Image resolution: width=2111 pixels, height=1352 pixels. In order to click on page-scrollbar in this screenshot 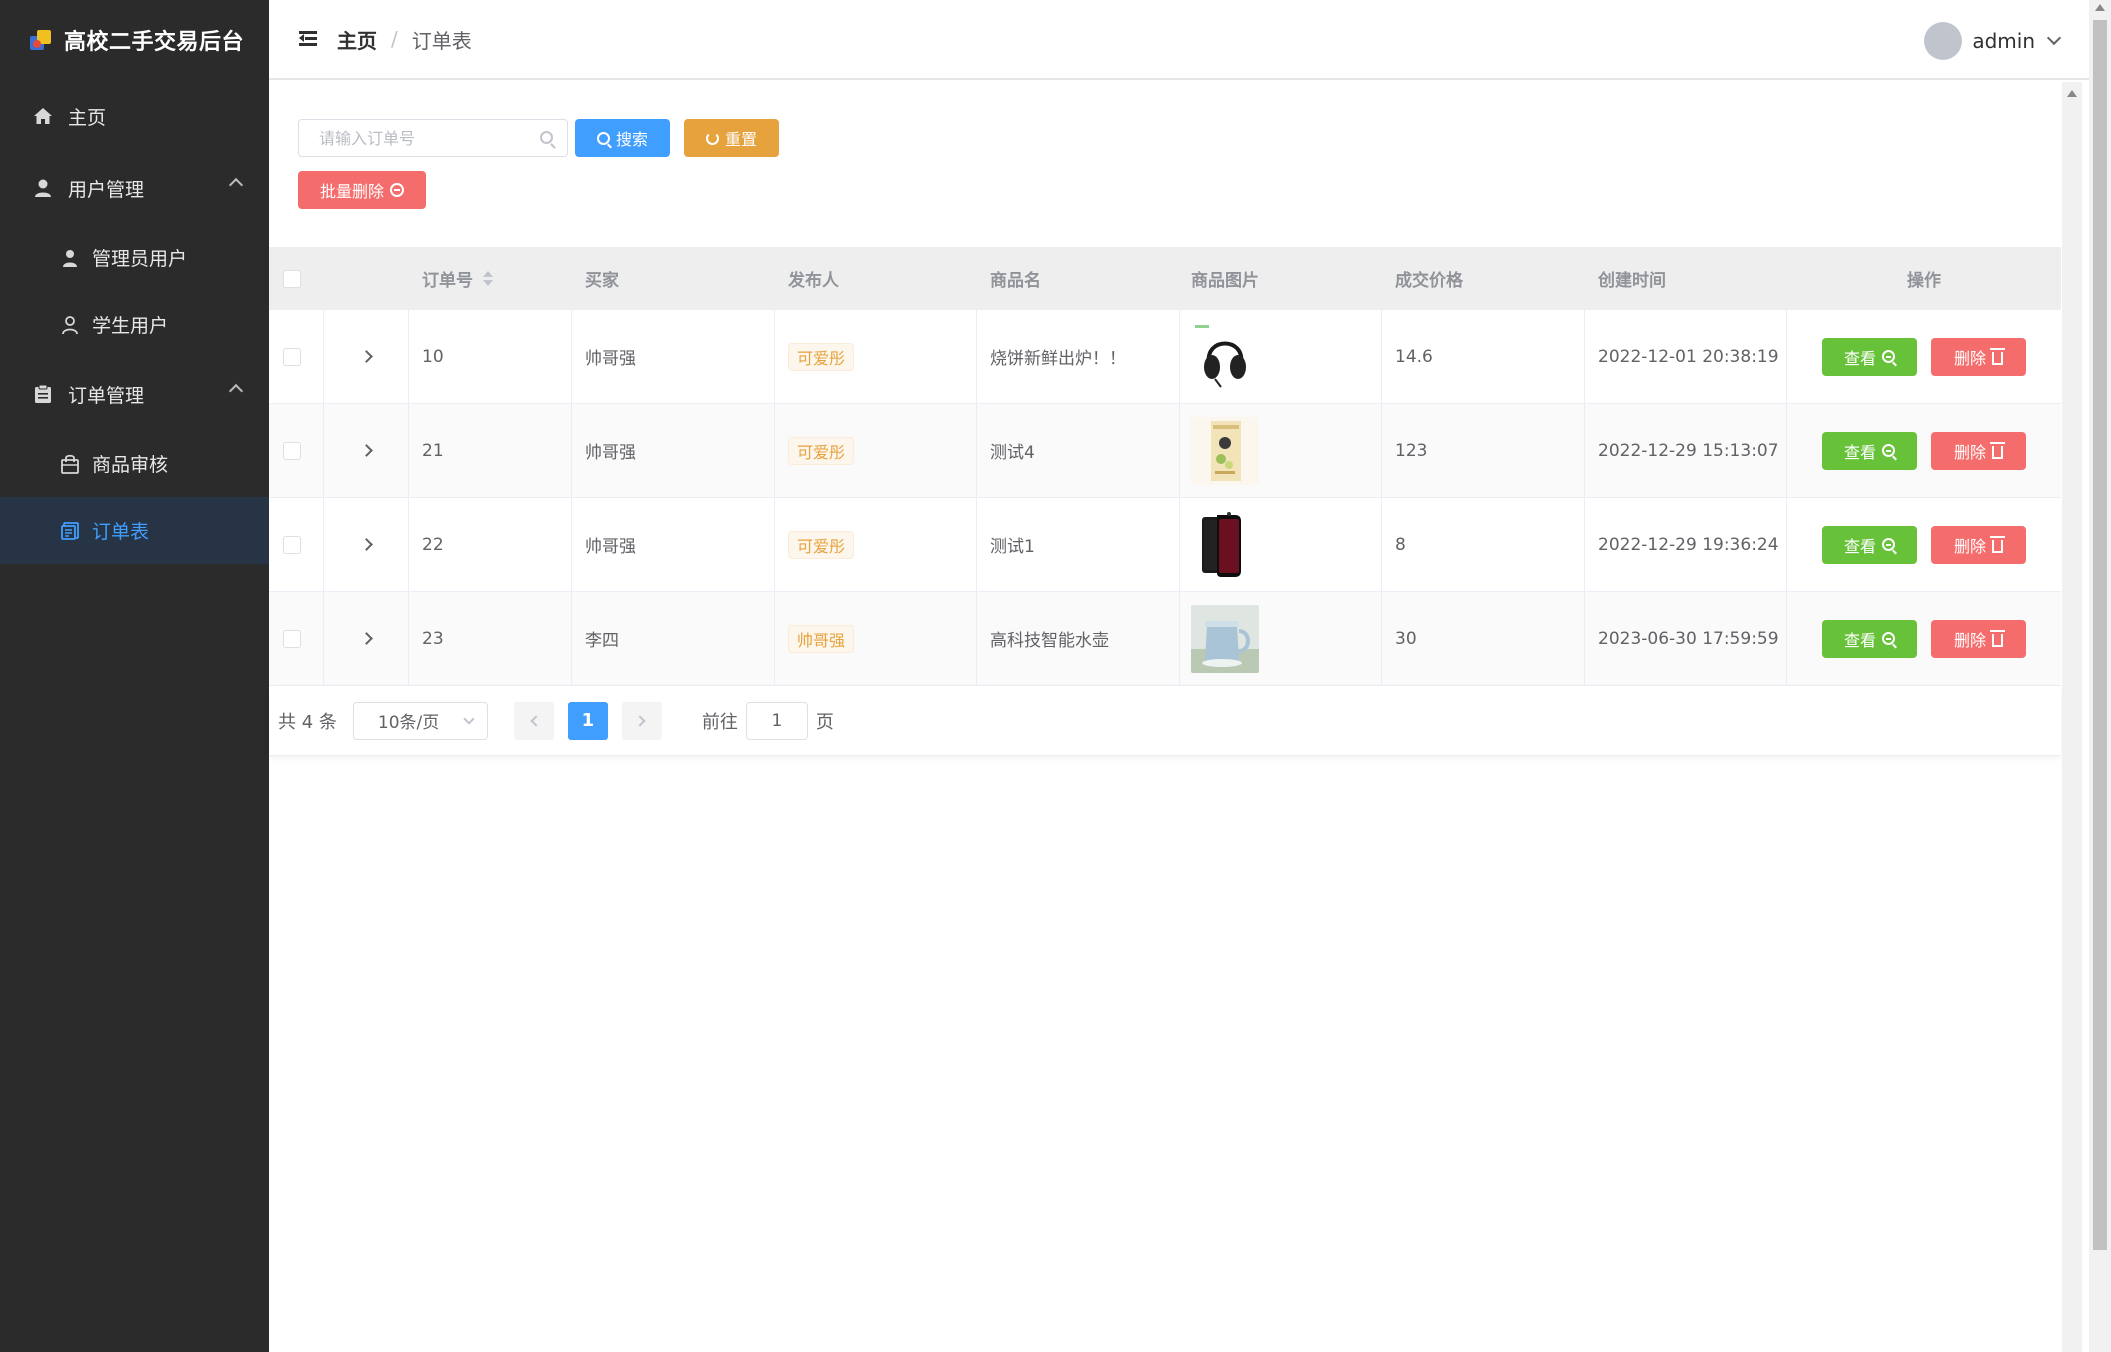, I will do `click(2100, 676)`.